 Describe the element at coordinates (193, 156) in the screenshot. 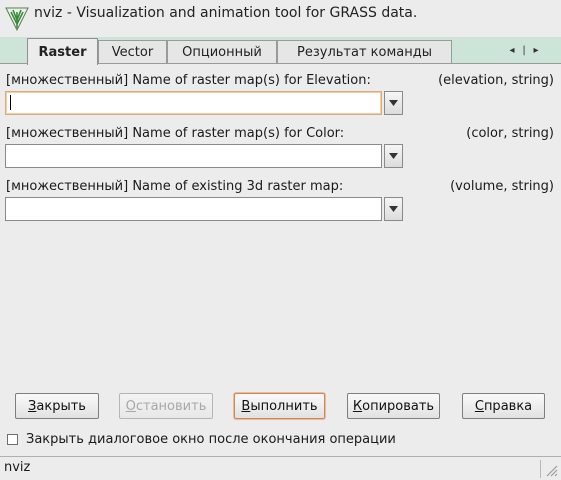

I see `color-input` at that location.